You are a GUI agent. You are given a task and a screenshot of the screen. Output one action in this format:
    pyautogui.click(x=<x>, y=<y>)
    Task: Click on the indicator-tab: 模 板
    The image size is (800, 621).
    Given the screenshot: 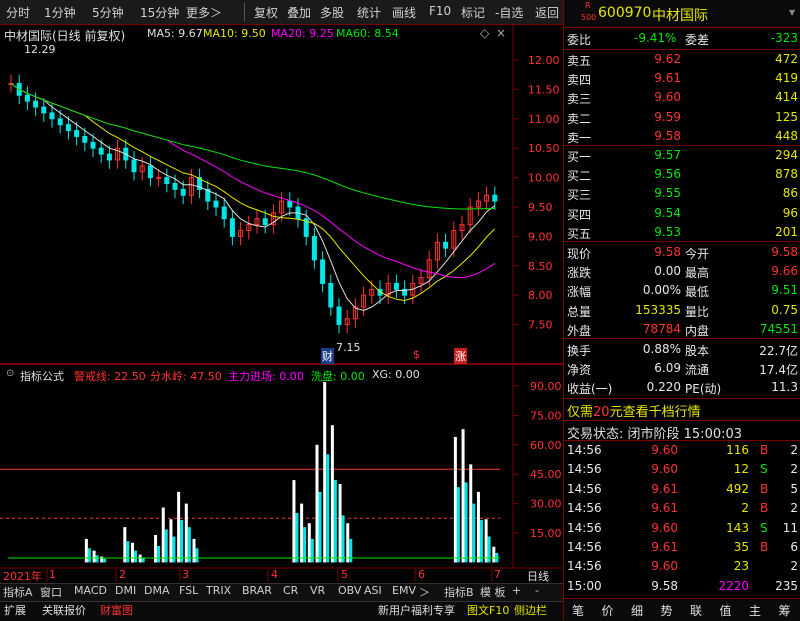 What is the action you would take?
    pyautogui.click(x=493, y=591)
    